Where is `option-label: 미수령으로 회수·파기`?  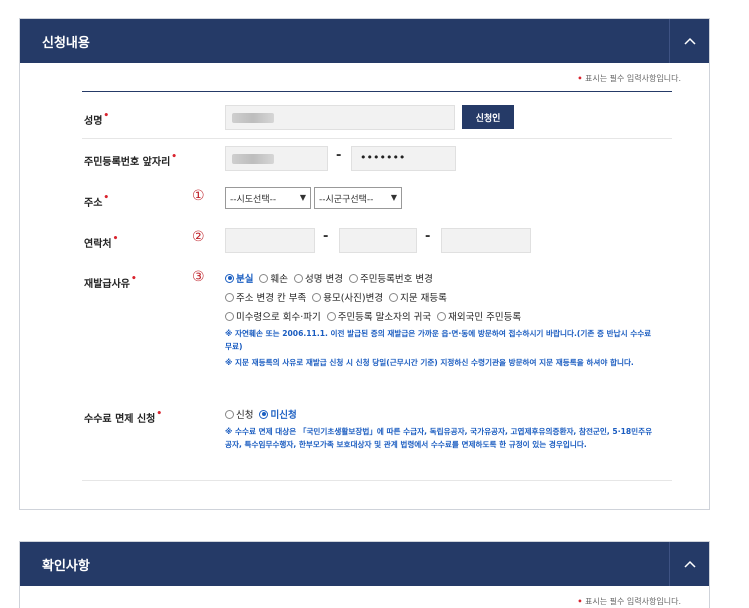
option-label: 미수령으로 회수·파기 is located at coordinates (278, 317).